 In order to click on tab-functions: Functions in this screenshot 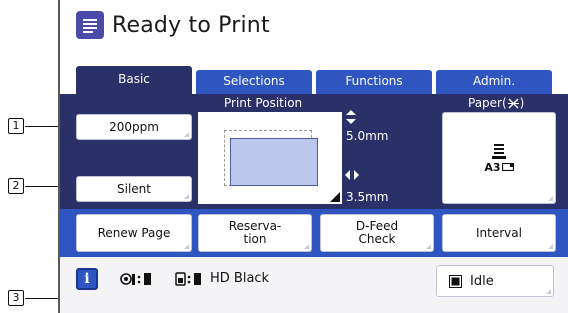, I will do `click(374, 82)`.